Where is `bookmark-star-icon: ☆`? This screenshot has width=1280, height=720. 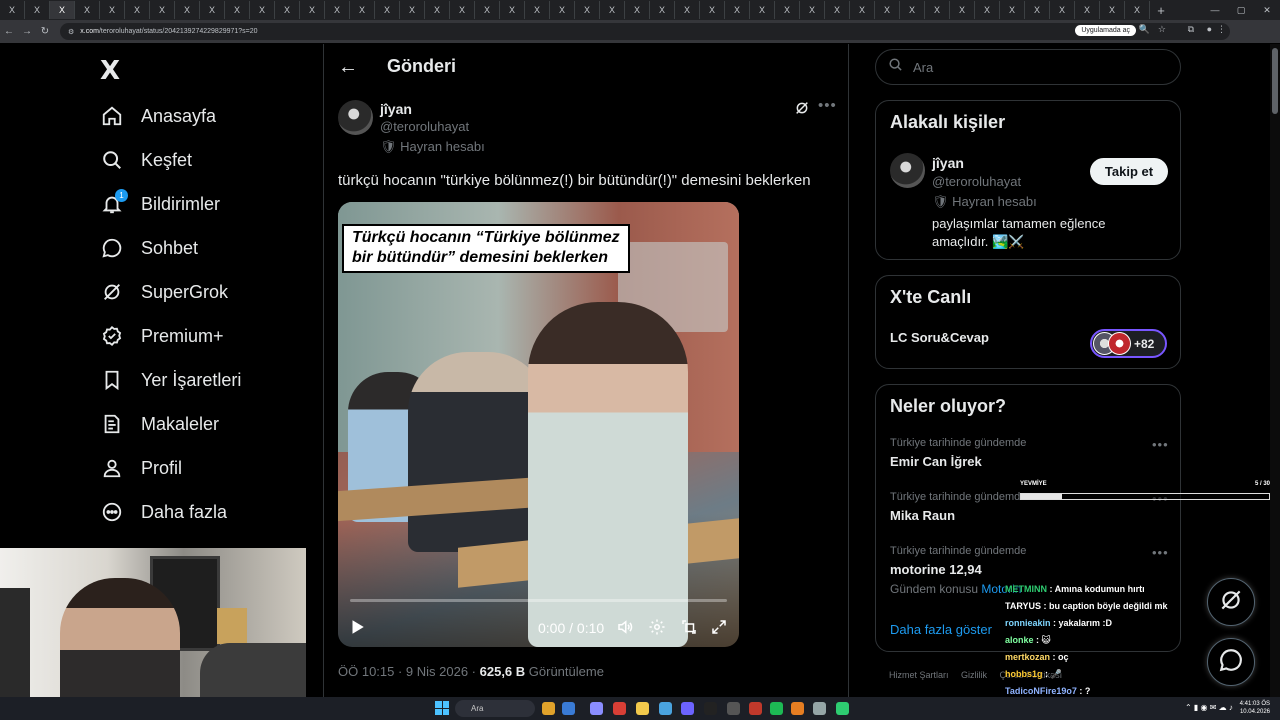
bookmark-star-icon: ☆ is located at coordinates (1162, 29).